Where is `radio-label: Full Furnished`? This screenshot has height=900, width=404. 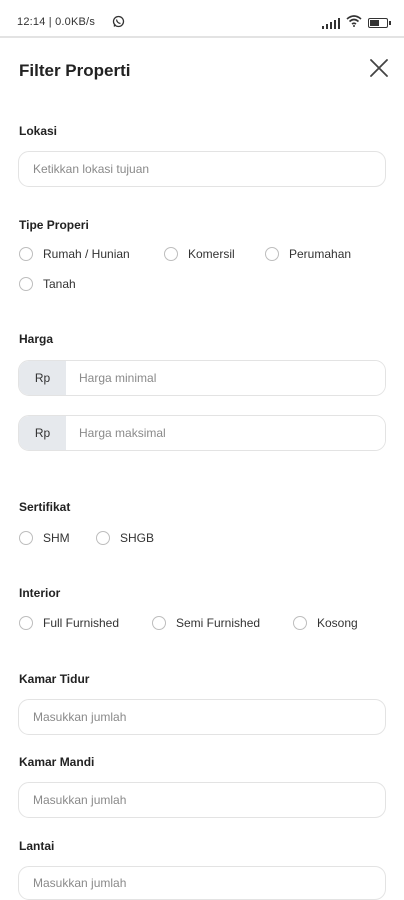
radio-label: Full Furnished is located at coordinates (81, 623).